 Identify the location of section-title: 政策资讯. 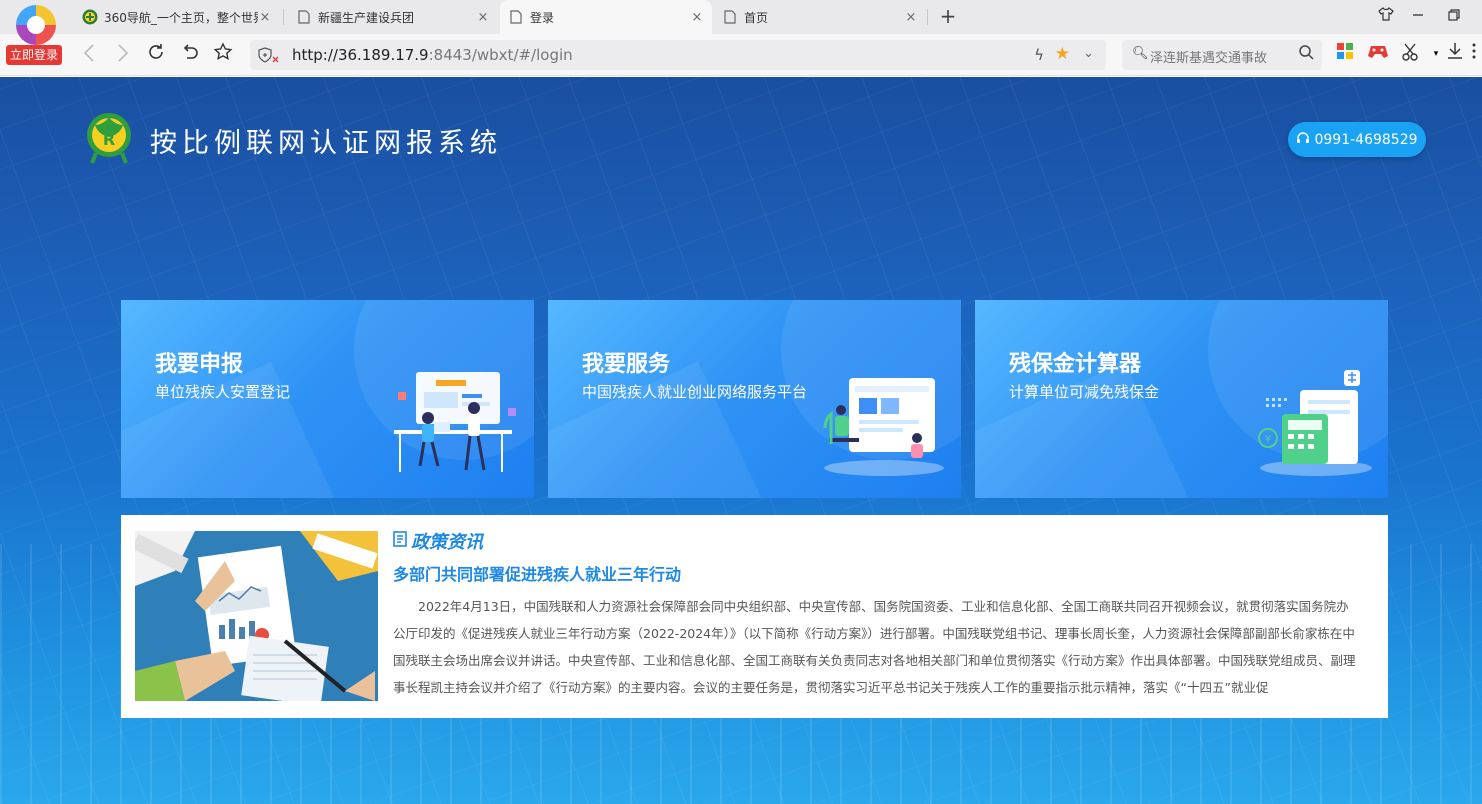
(447, 542).